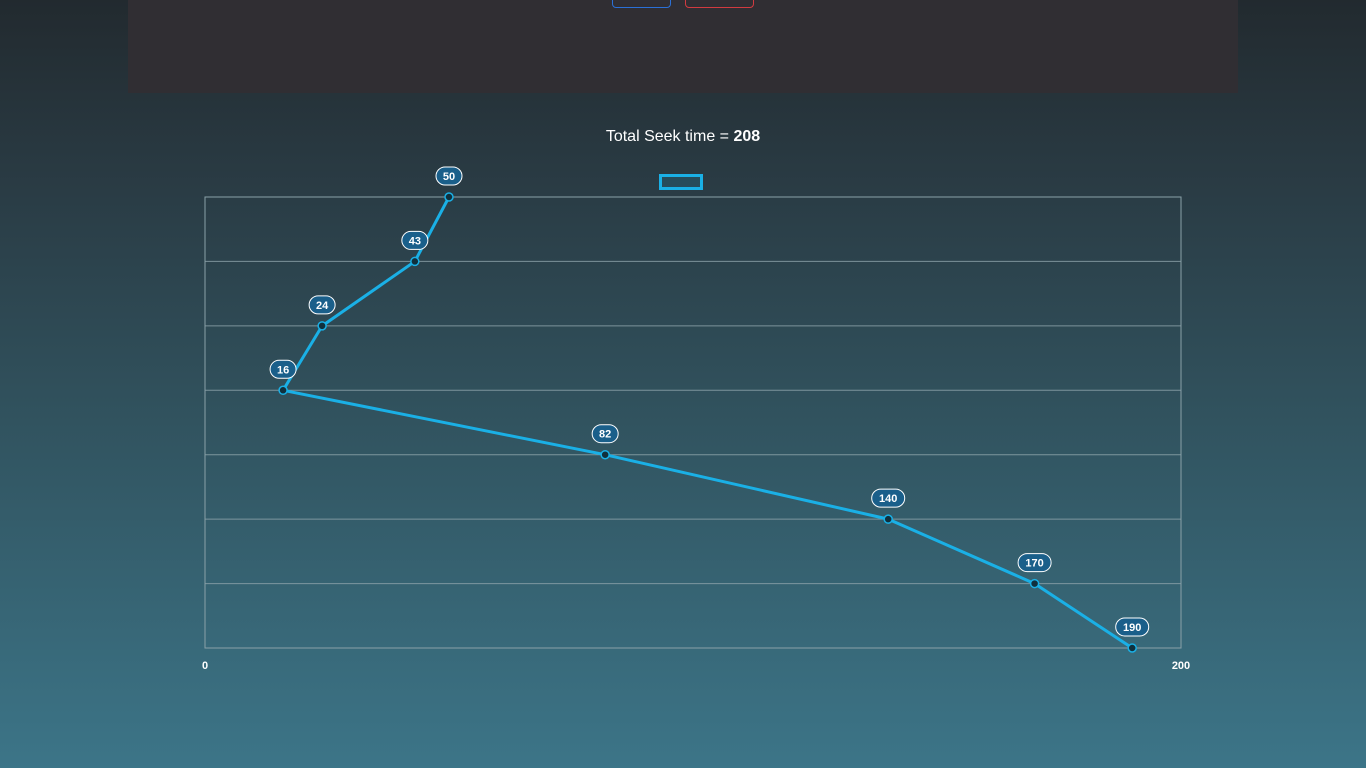  What do you see at coordinates (283, 370) in the screenshot?
I see `data-label: 16` at bounding box center [283, 370].